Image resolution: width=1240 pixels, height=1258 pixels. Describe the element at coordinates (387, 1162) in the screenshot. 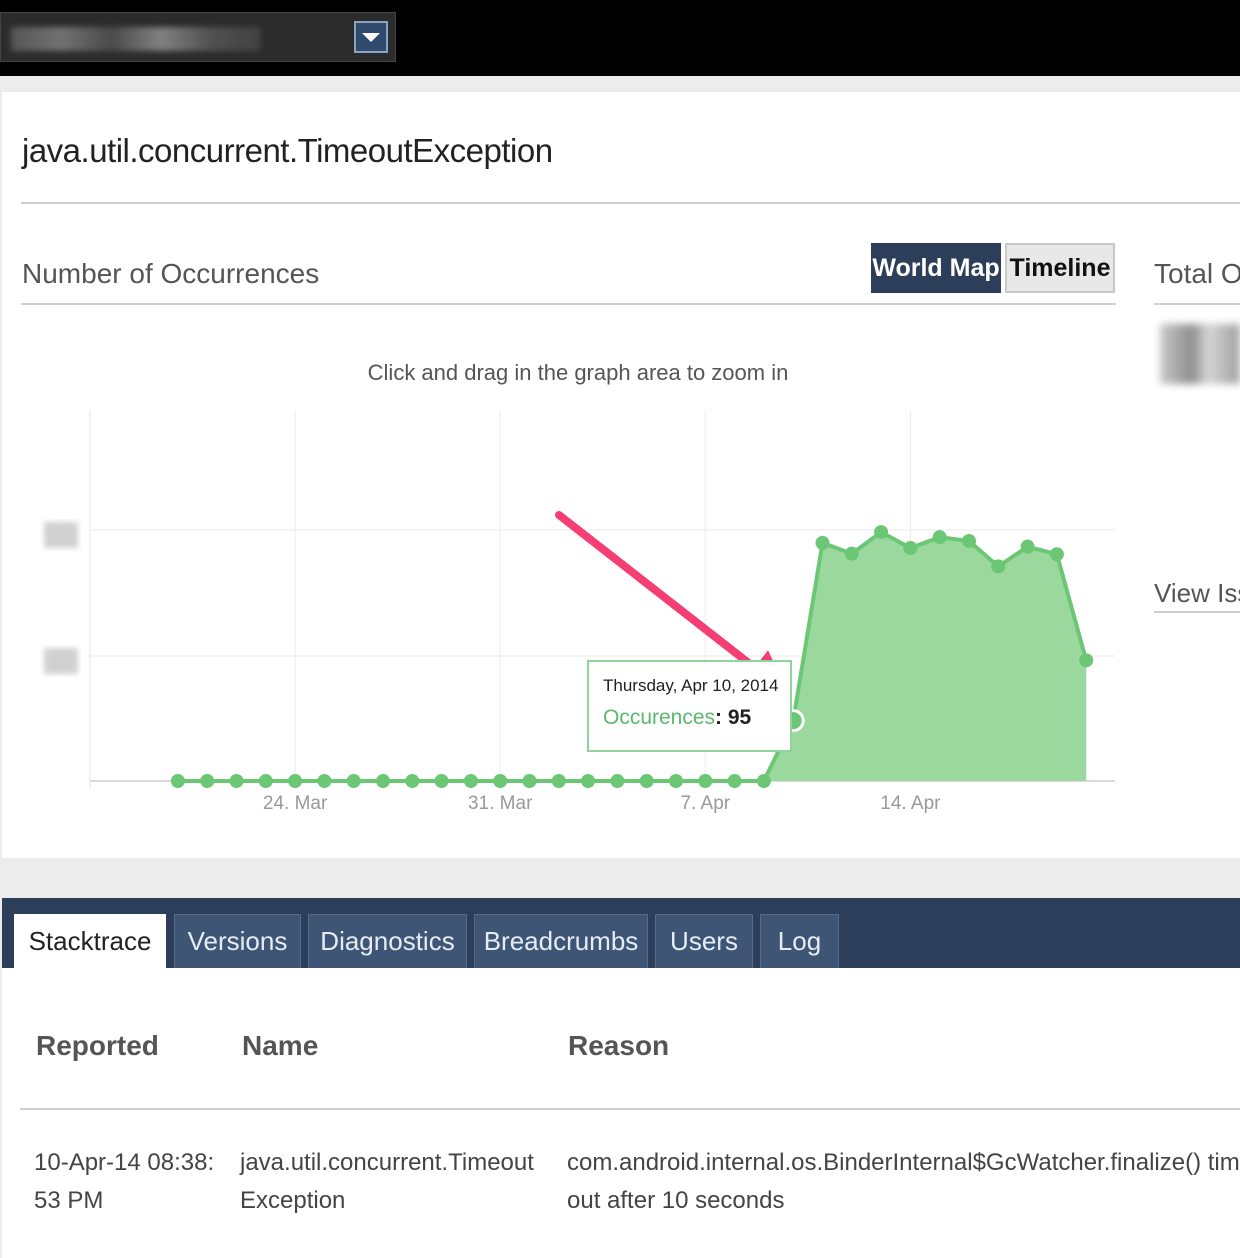

I see `cell-name-line: java.util.concurrent.Timeout` at that location.